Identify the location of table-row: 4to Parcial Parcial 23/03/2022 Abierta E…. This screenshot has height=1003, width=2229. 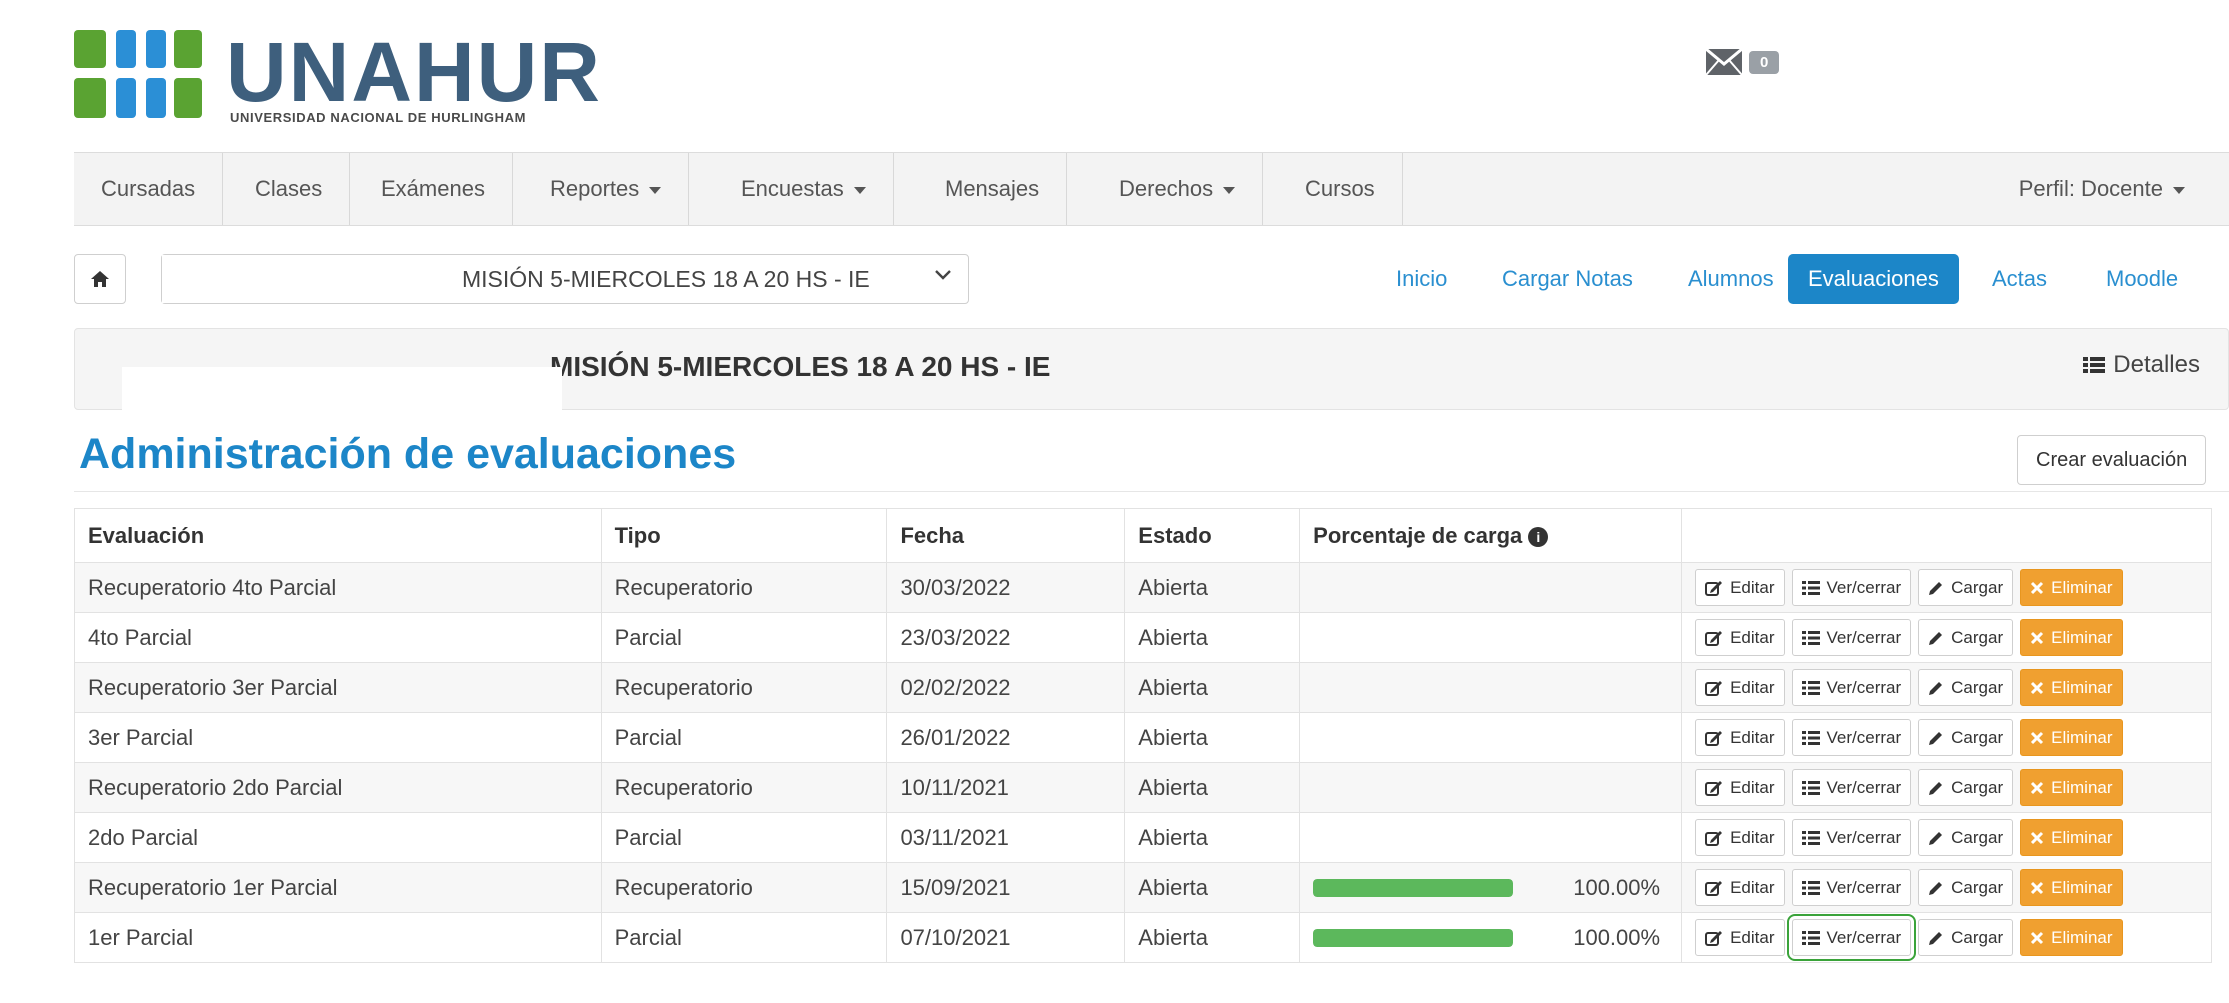
(1143, 637).